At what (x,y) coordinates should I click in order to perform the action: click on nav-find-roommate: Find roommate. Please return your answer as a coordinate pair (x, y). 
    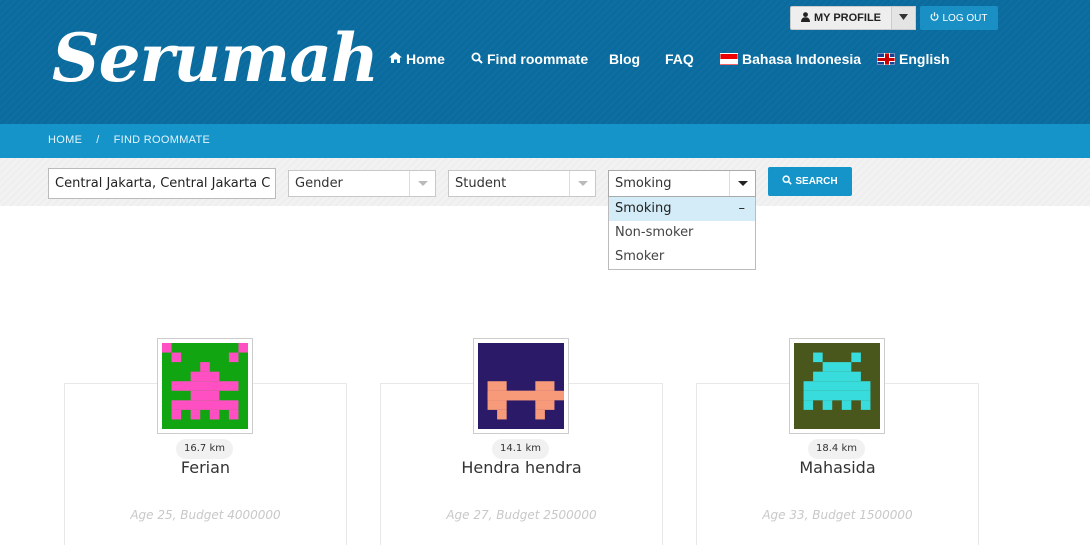
    Looking at the image, I should click on (529, 59).